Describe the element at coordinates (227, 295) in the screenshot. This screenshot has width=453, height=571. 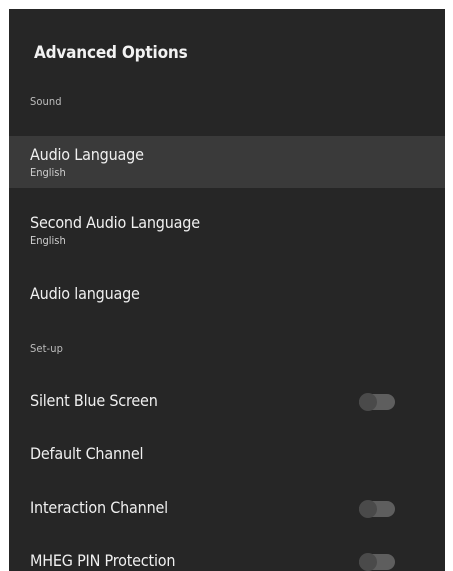
I see `menu-item-audio-language-2: Audio language` at that location.